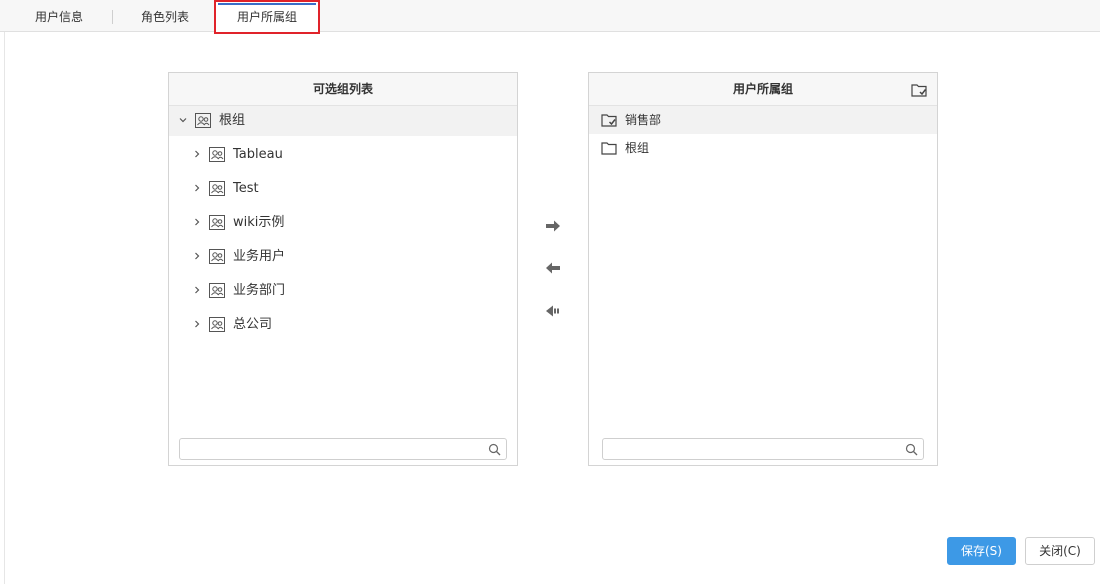 This screenshot has height=584, width=1100. What do you see at coordinates (59, 16) in the screenshot?
I see `tab-user-info: 用户信息` at bounding box center [59, 16].